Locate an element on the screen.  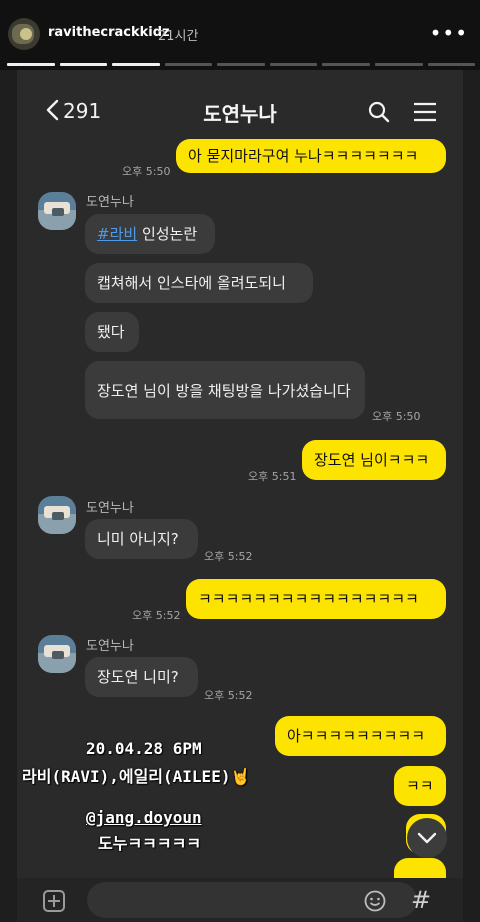
message-text: 아ㅋㅋㅋㅋㅋㅋㅋㅋㅋ is located at coordinates (356, 736).